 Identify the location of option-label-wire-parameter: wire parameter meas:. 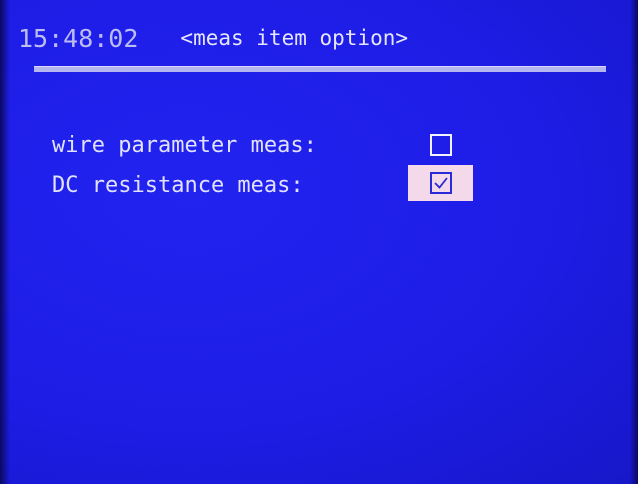
(184, 145).